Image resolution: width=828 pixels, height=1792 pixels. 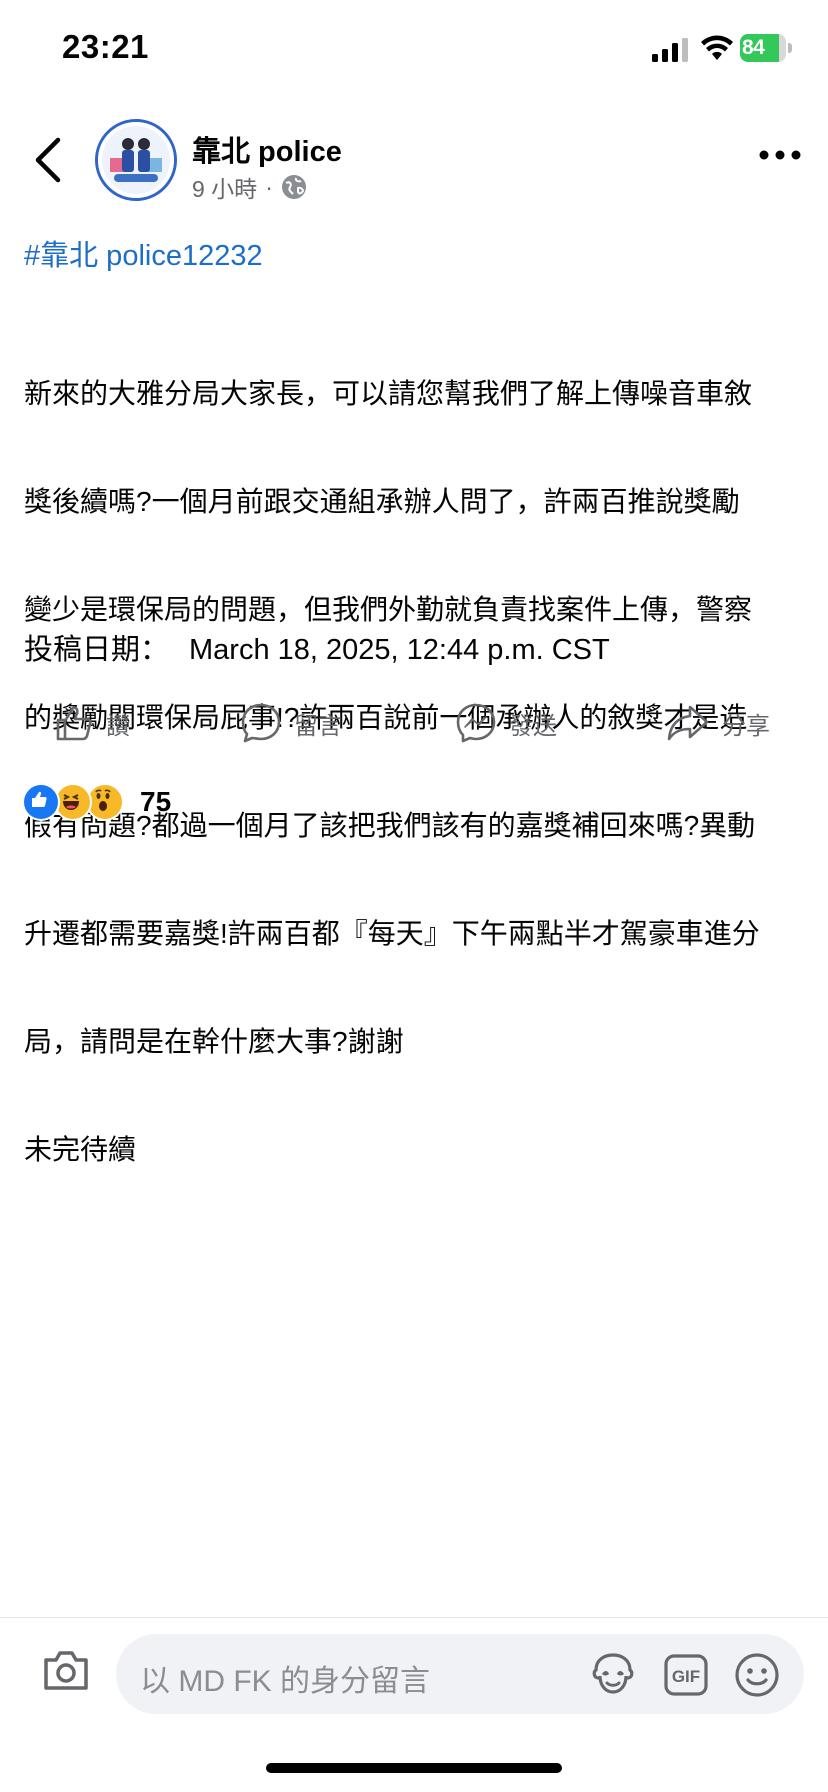 I want to click on page-avatar, so click(x=136, y=160).